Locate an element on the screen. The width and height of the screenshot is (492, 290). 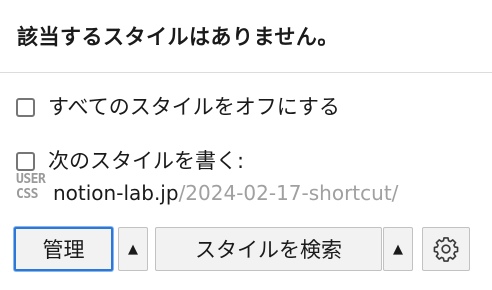
find-styles-button: スタイルを検索 is located at coordinates (268, 249).